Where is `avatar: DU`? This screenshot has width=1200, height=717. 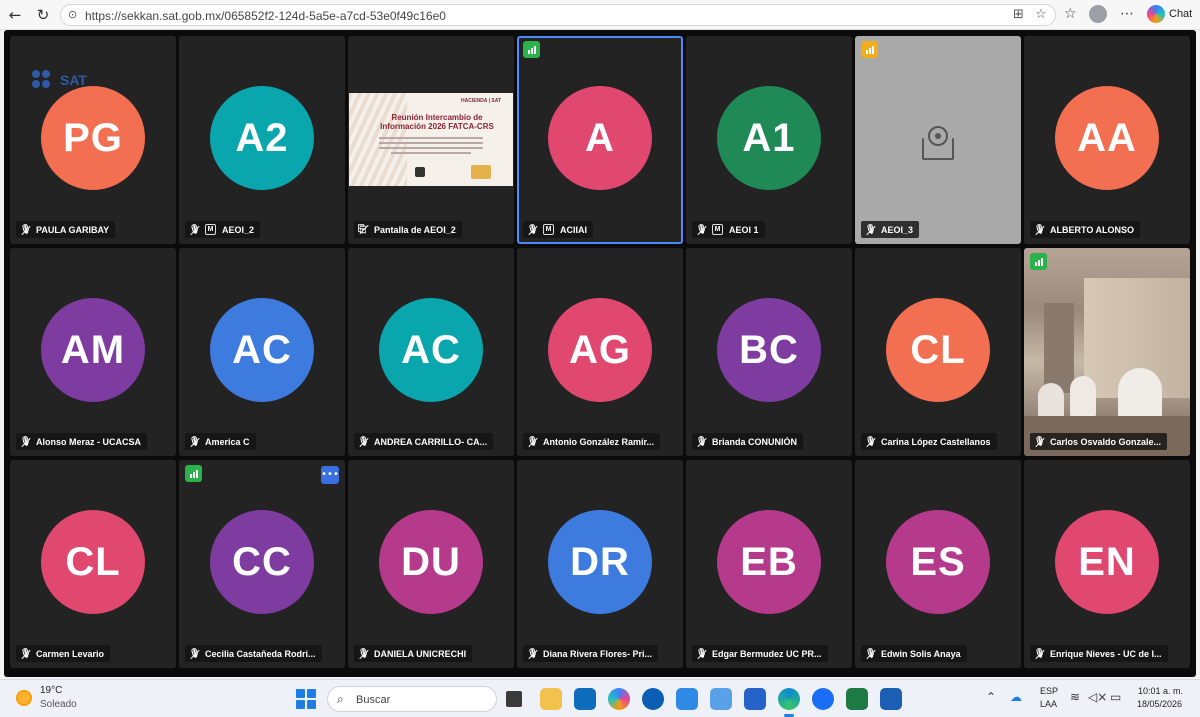 avatar: DU is located at coordinates (431, 562).